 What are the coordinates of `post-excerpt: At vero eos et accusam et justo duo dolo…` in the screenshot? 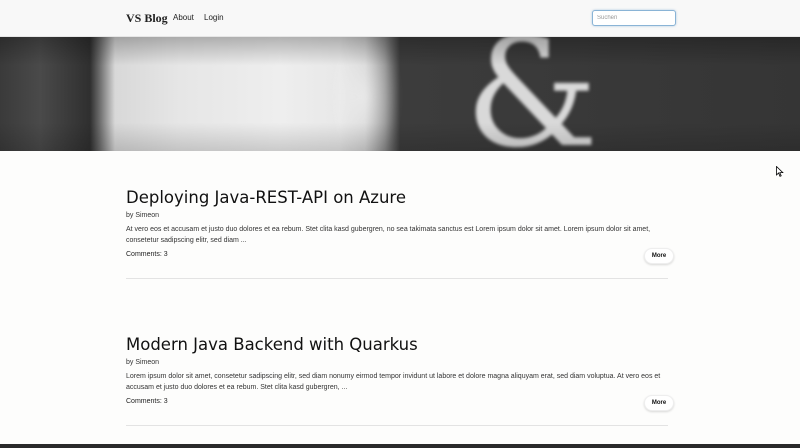 It's located at (388, 235).